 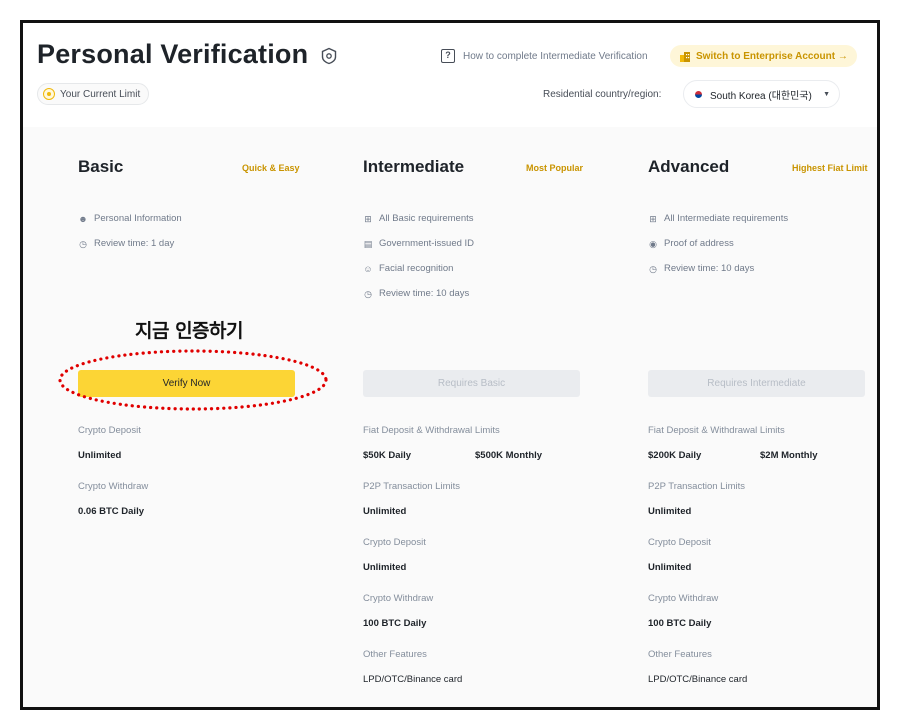 What do you see at coordinates (698, 94) in the screenshot?
I see `korea-flag-icon` at bounding box center [698, 94].